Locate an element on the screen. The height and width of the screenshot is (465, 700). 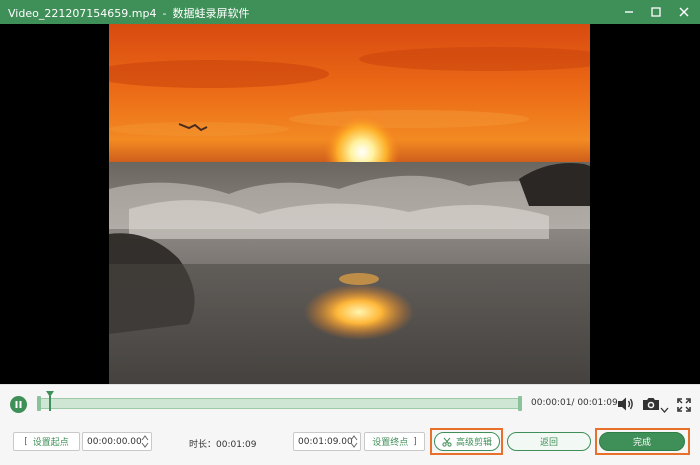
minimize-icon is located at coordinates (629, 12).